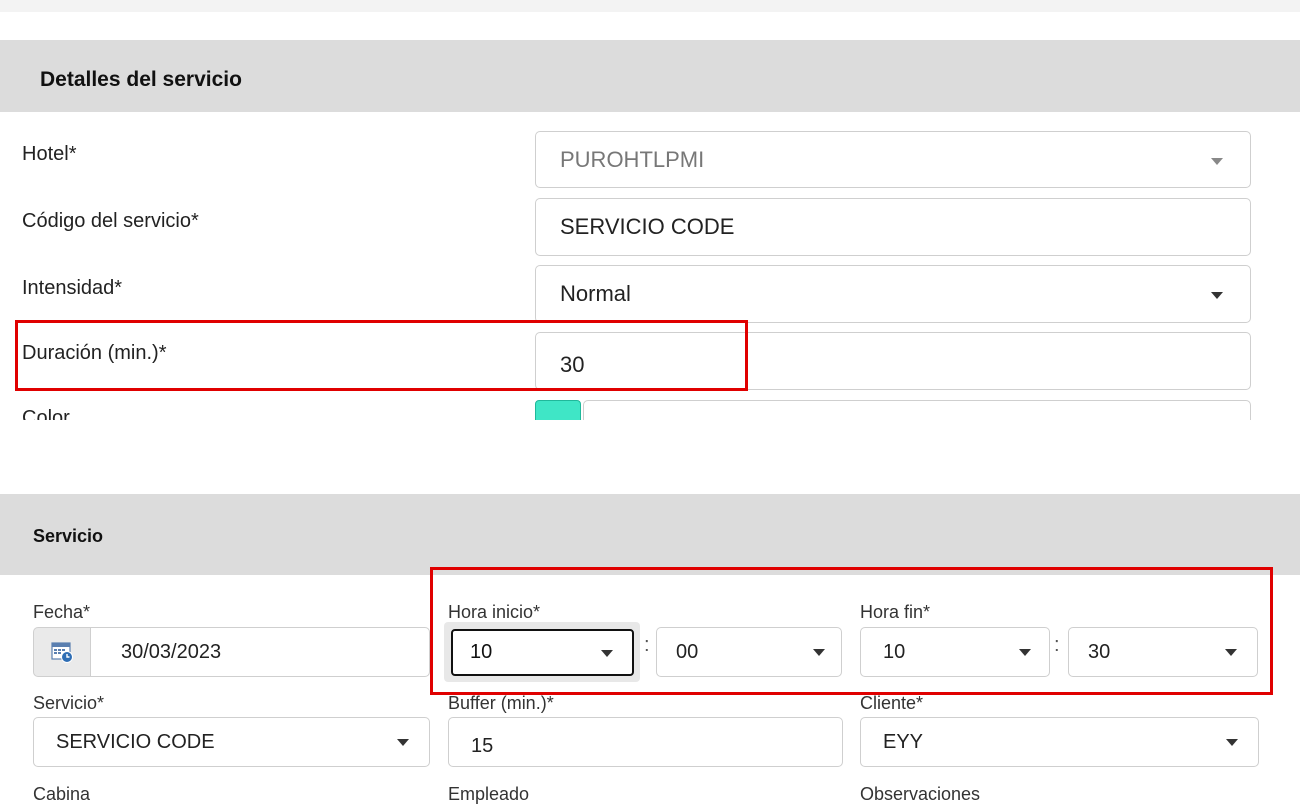 The image size is (1300, 807). I want to click on servicio-panel-title: Servicio, so click(68, 536).